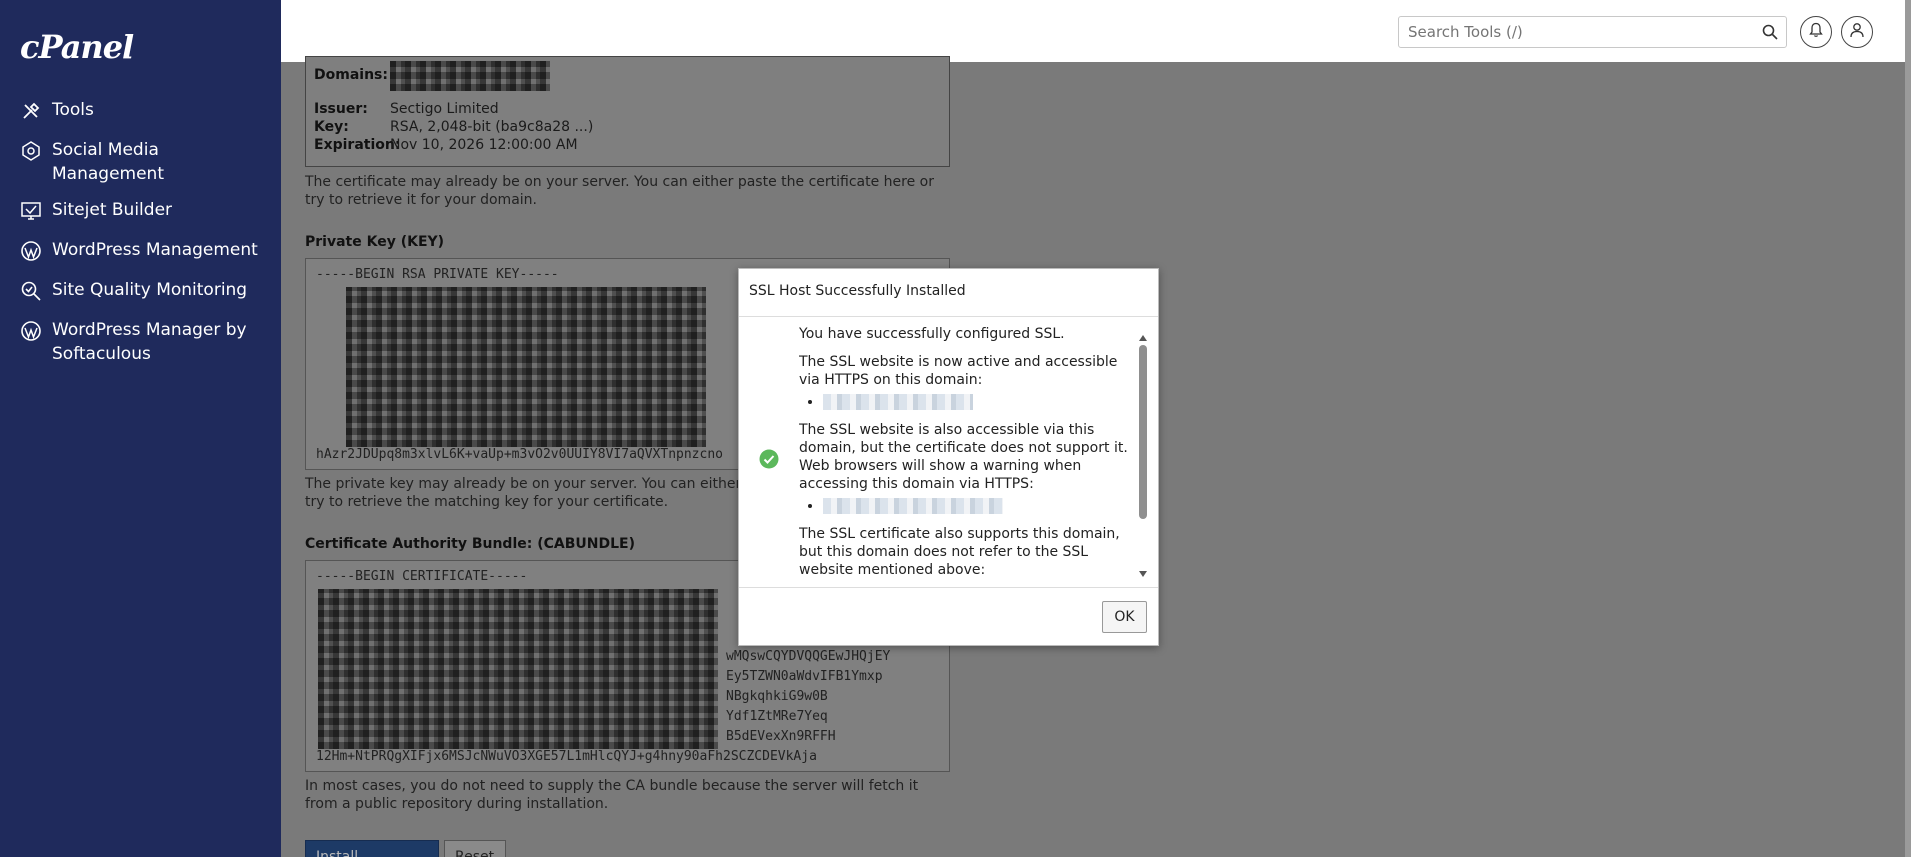  I want to click on expiration-label: Expiration:, so click(357, 145).